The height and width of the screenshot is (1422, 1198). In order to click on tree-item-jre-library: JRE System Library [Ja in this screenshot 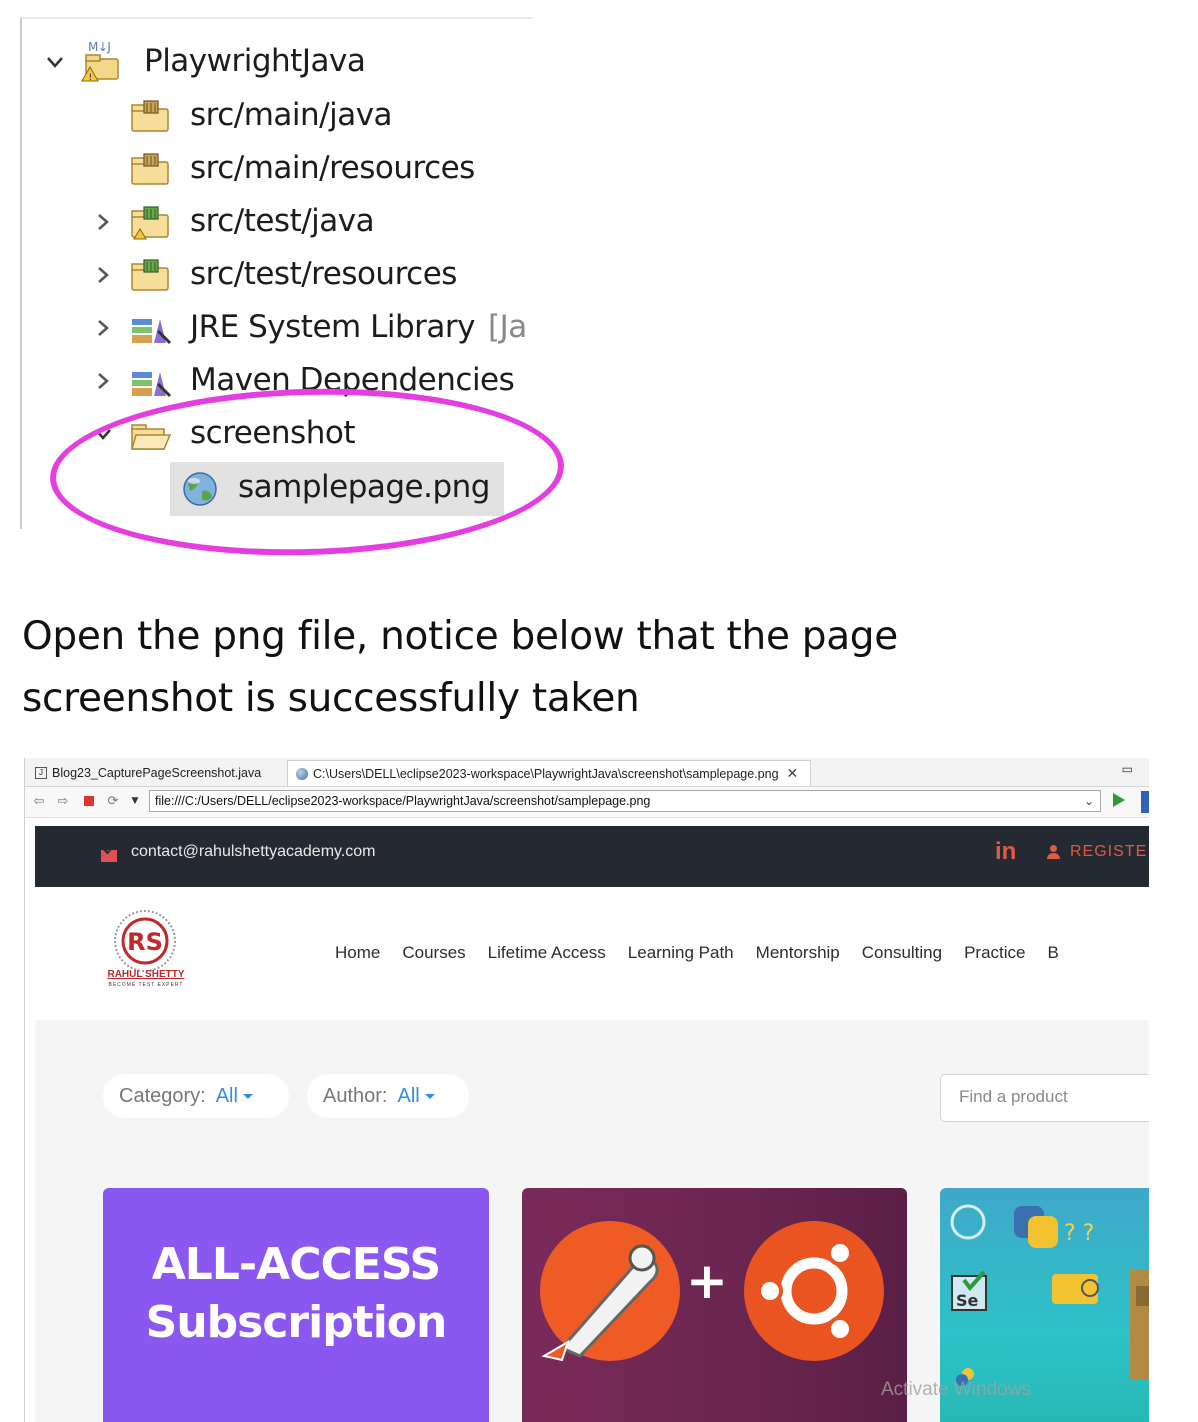, I will do `click(277, 328)`.